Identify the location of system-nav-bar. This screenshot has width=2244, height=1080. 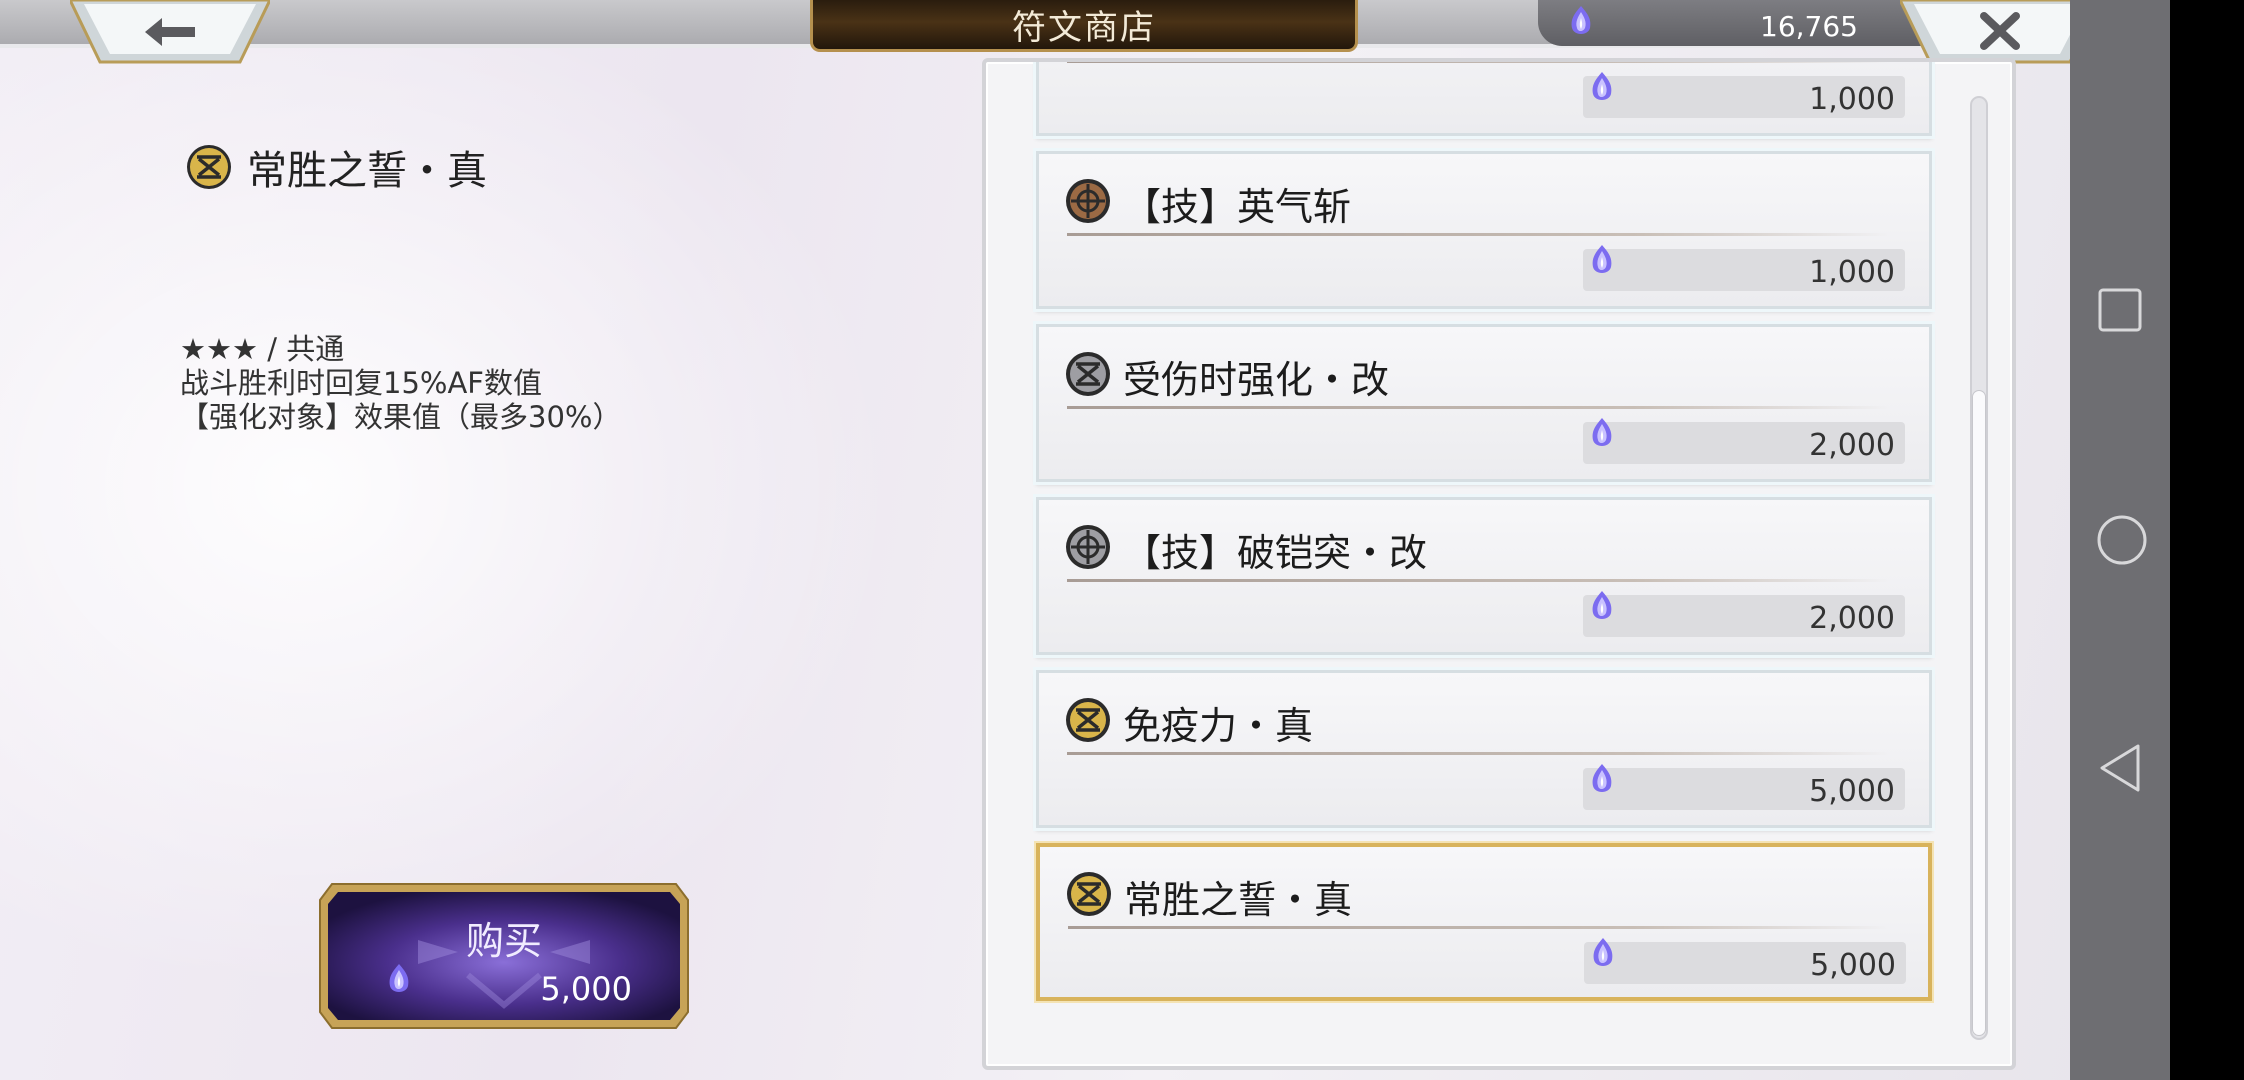
(2120, 540).